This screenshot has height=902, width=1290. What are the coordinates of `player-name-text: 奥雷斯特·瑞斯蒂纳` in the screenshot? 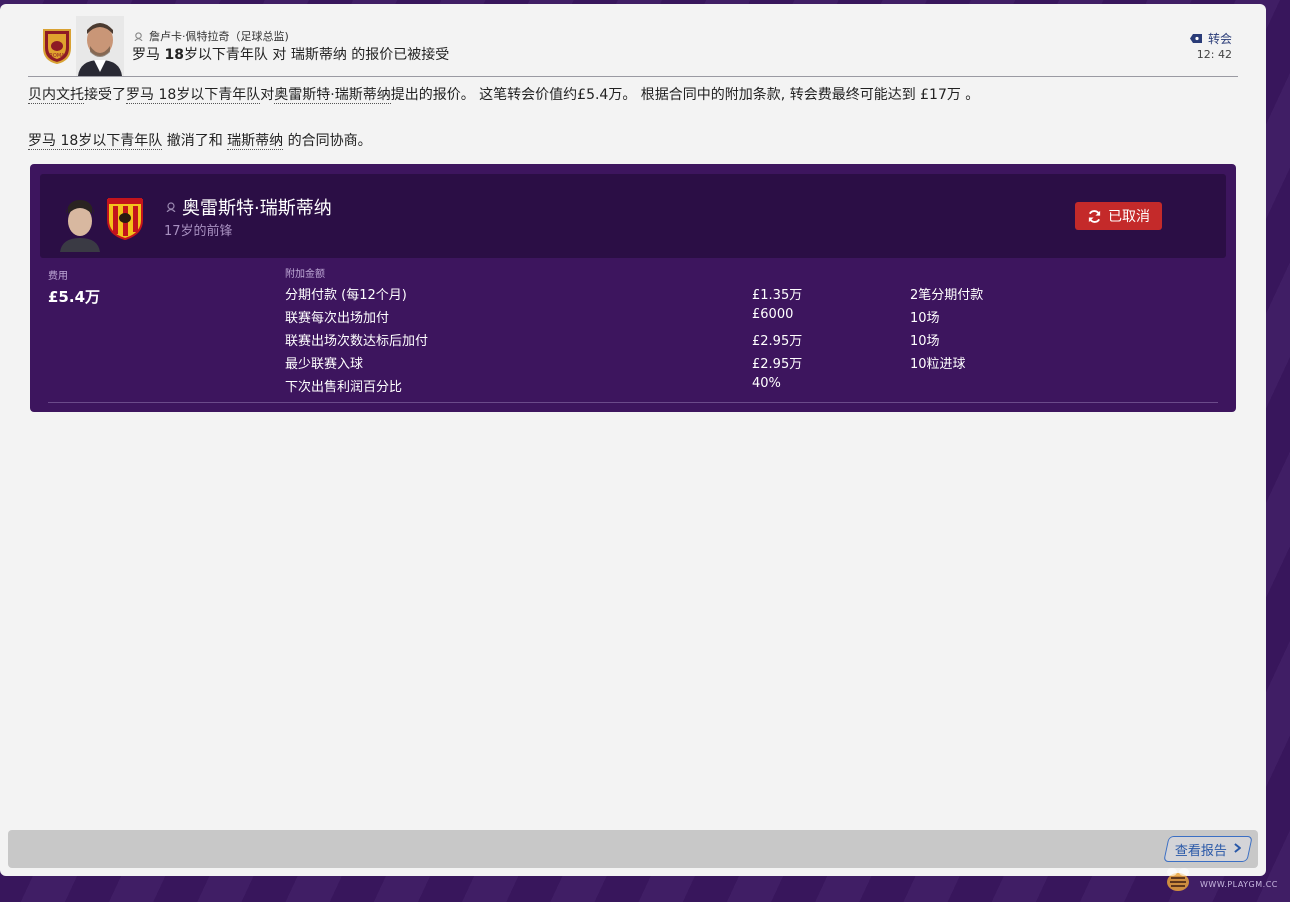 It's located at (257, 207).